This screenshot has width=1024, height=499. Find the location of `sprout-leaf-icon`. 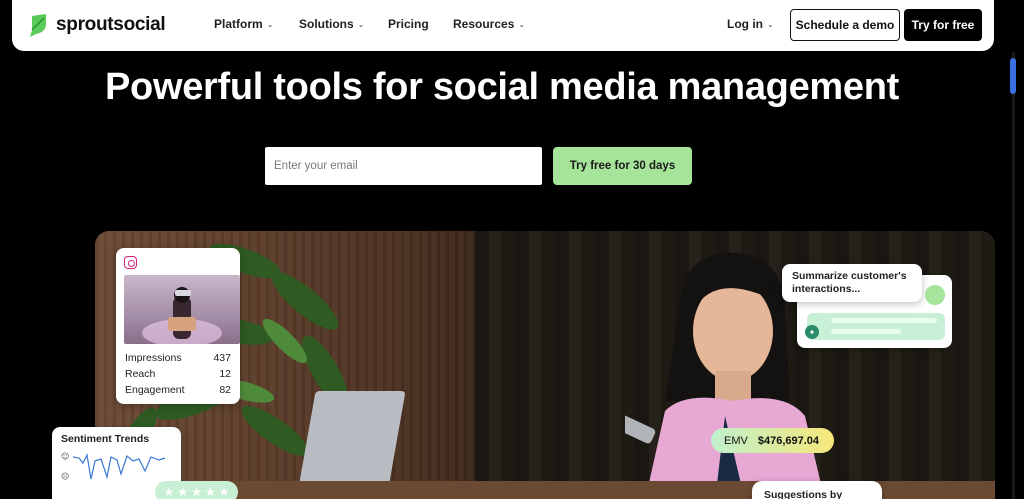

sprout-leaf-icon is located at coordinates (38, 25).